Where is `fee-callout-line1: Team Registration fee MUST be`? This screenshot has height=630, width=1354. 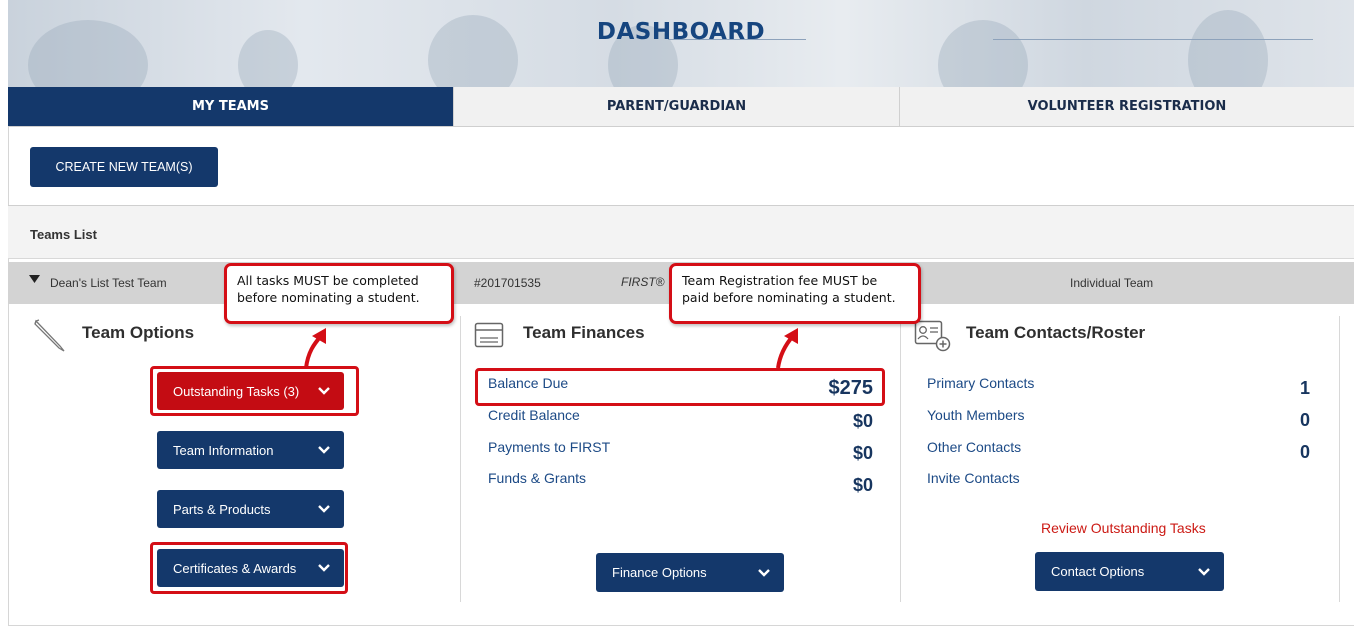
fee-callout-line1: Team Registration fee MUST be is located at coordinates (780, 280).